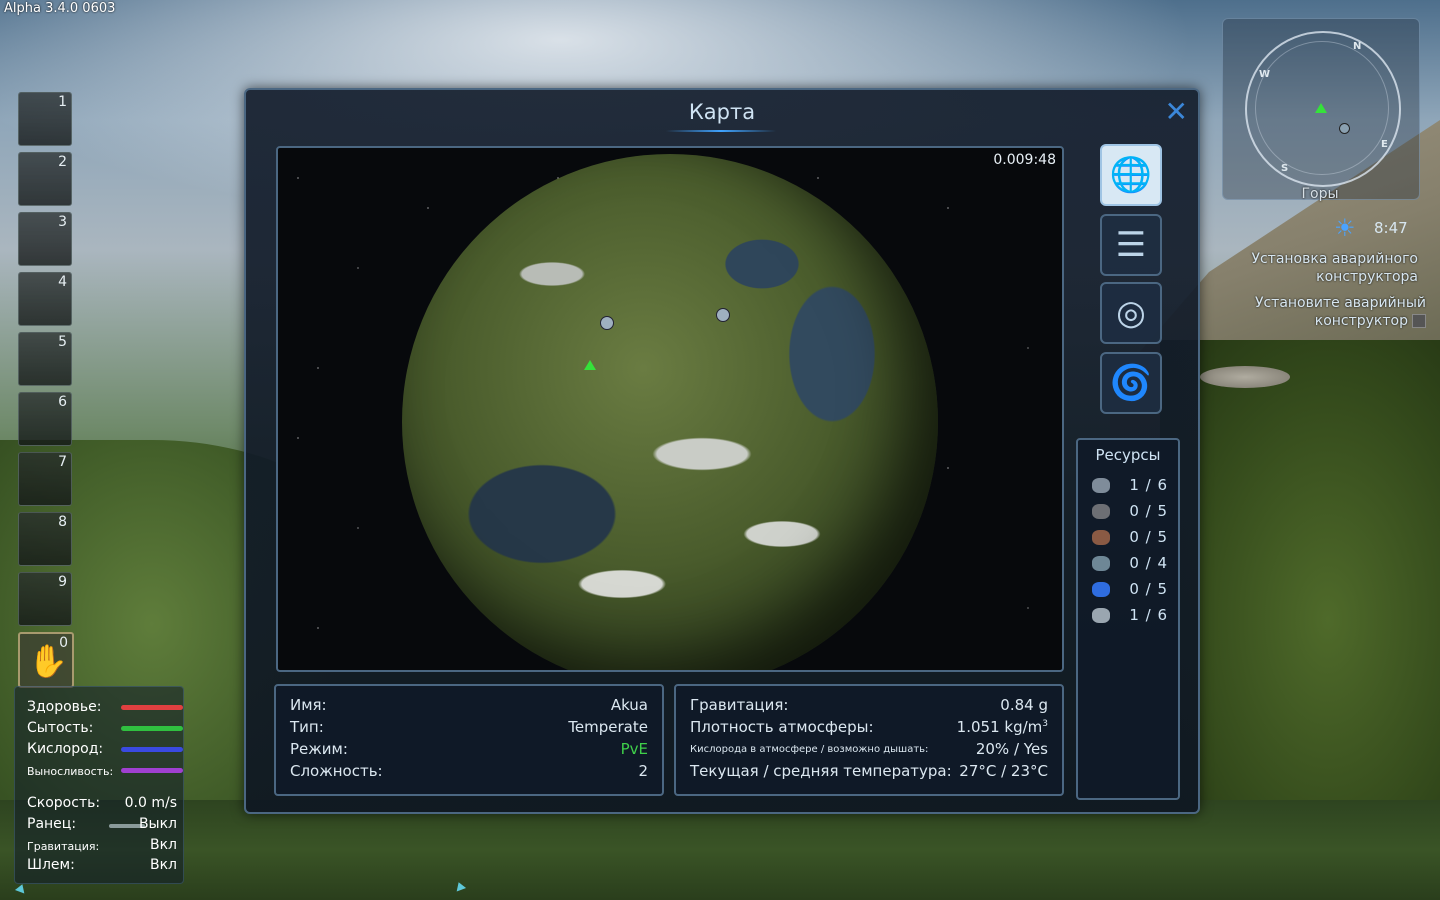  I want to click on hotbar-slot-8: 8, so click(45, 539).